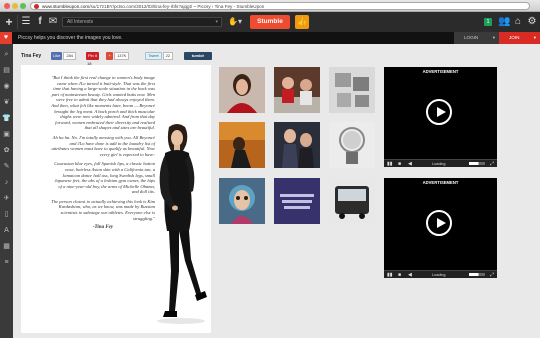  What do you see at coordinates (6, 118) in the screenshot?
I see `shirt-icon: 👕` at bounding box center [6, 118].